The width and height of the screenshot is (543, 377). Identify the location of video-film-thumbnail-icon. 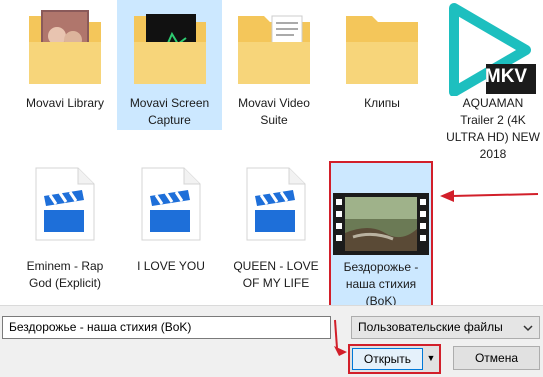
(381, 224).